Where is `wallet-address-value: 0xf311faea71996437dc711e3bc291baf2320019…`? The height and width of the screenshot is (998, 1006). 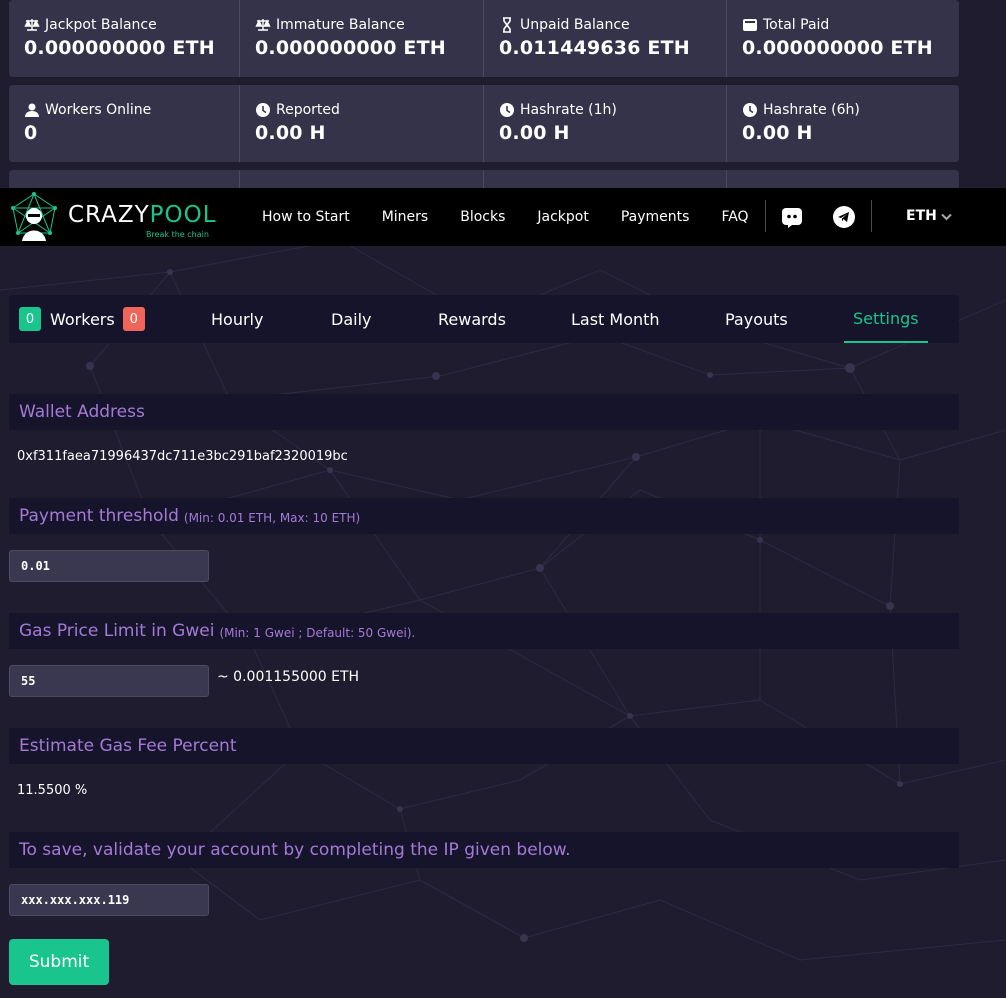 wallet-address-value: 0xf311faea71996437dc711e3bc291baf2320019… is located at coordinates (182, 456).